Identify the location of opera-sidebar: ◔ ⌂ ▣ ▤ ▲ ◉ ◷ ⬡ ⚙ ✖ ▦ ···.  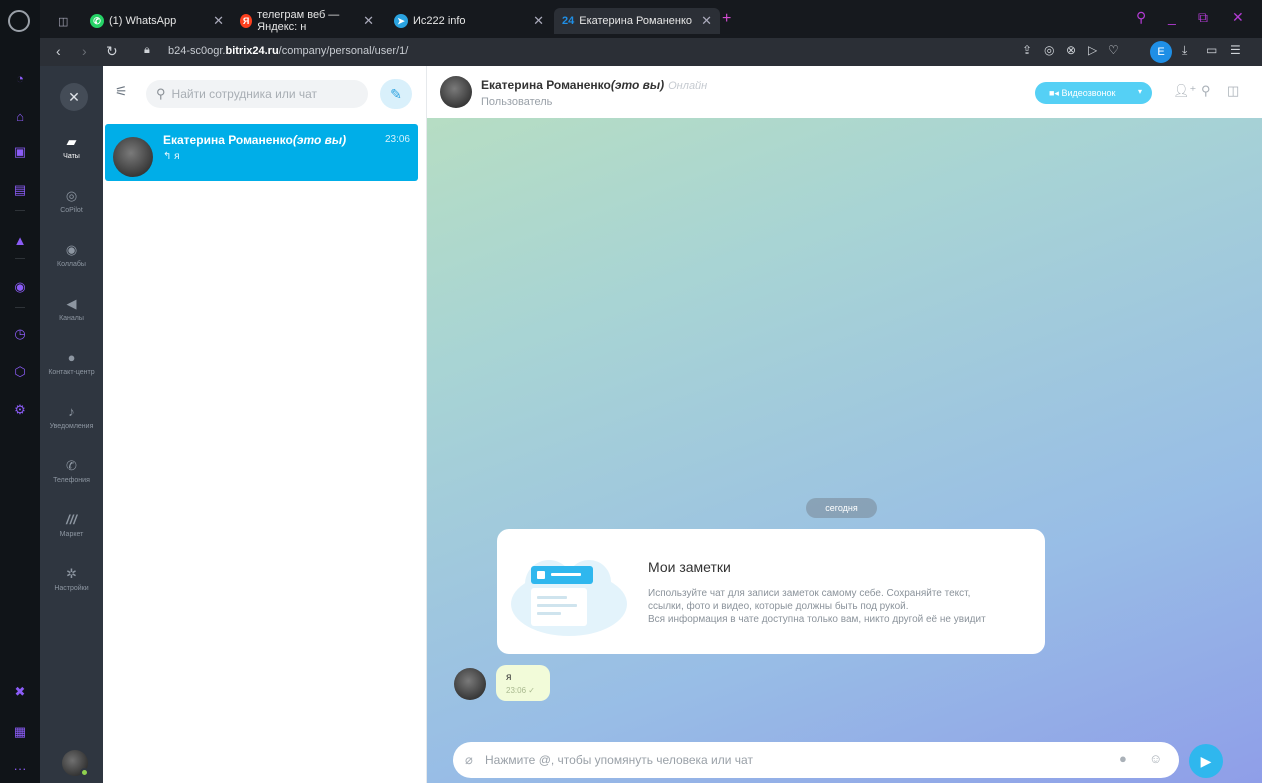
(20, 391).